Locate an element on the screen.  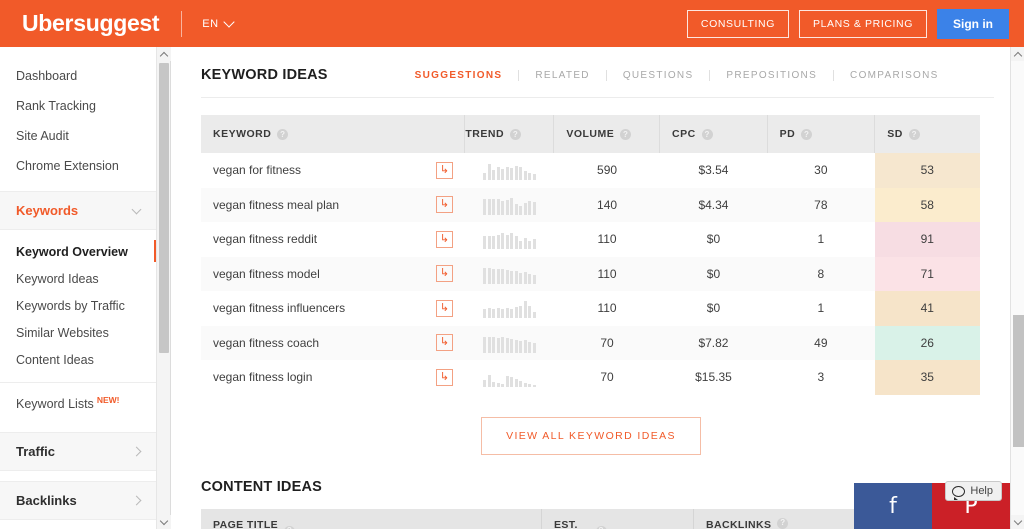
cell-pd: 30 is located at coordinates (821, 170).